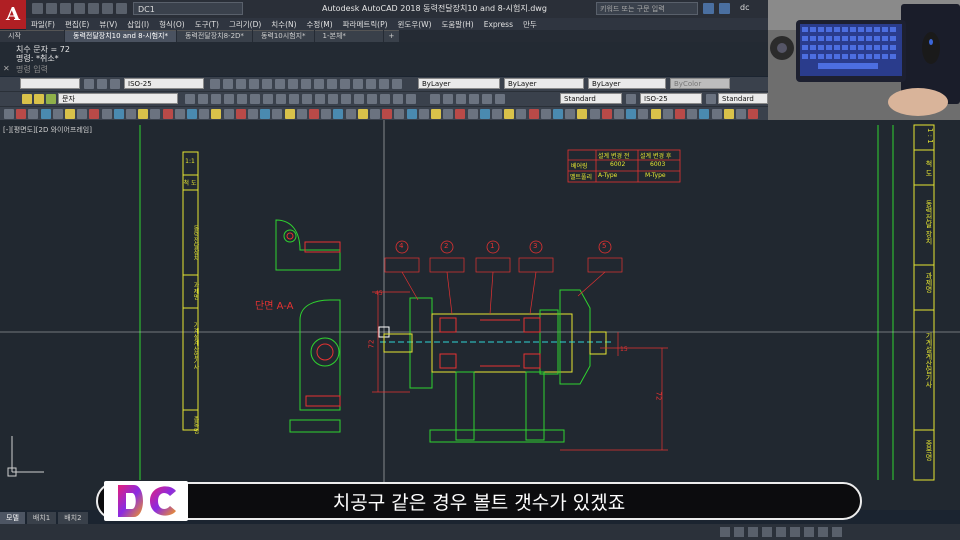 The image size is (960, 540). What do you see at coordinates (138, 24) in the screenshot?
I see `menu-insert: 삽입(I)` at bounding box center [138, 24].